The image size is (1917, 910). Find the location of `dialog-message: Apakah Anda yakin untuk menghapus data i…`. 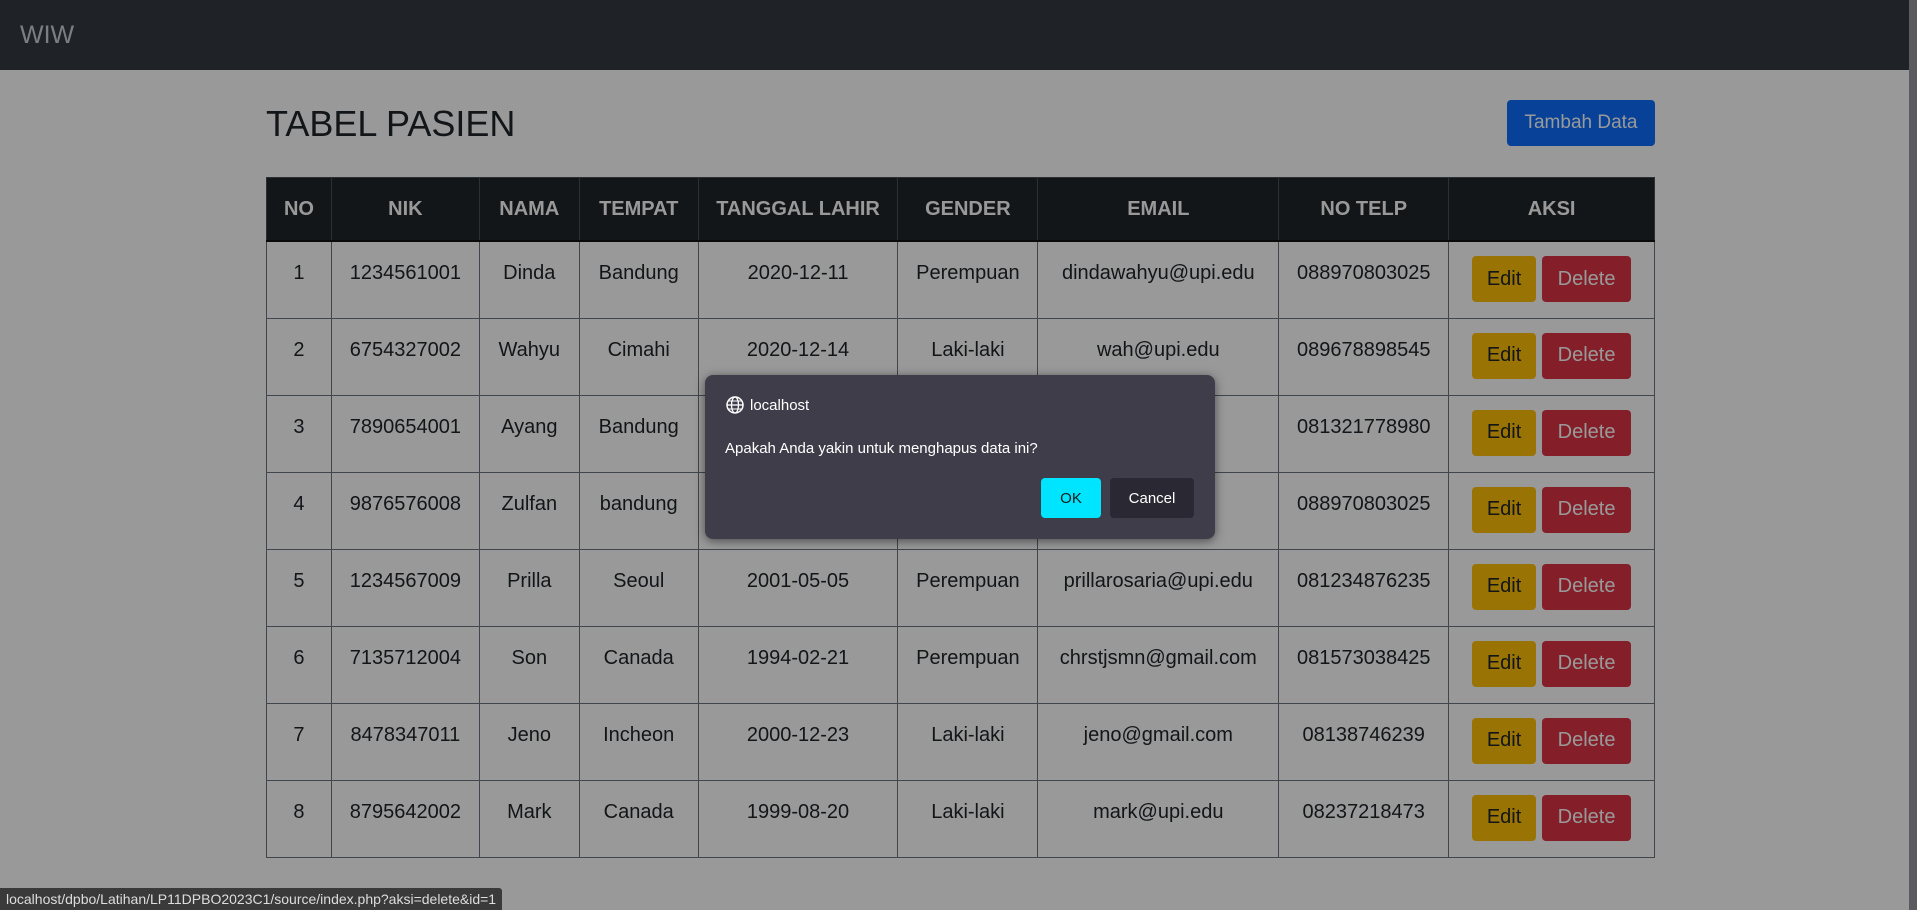

dialog-message: Apakah Anda yakin untuk menghapus data i… is located at coordinates (881, 448).